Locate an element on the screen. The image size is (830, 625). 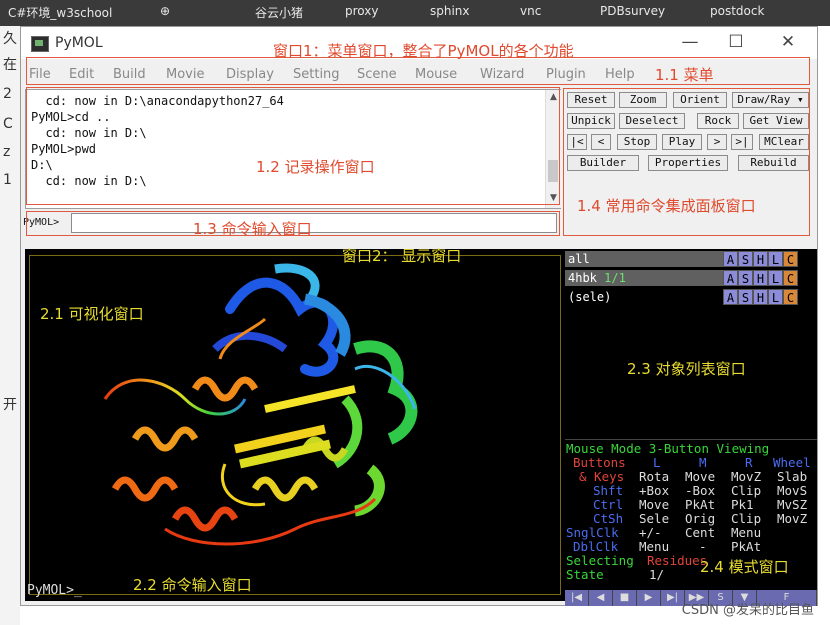
mouse-cell: Sele is located at coordinates (654, 518).